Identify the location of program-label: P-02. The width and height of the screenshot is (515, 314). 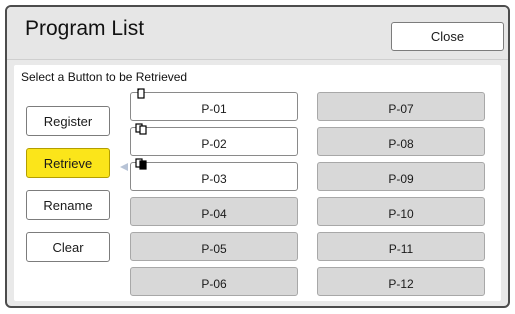
(214, 143).